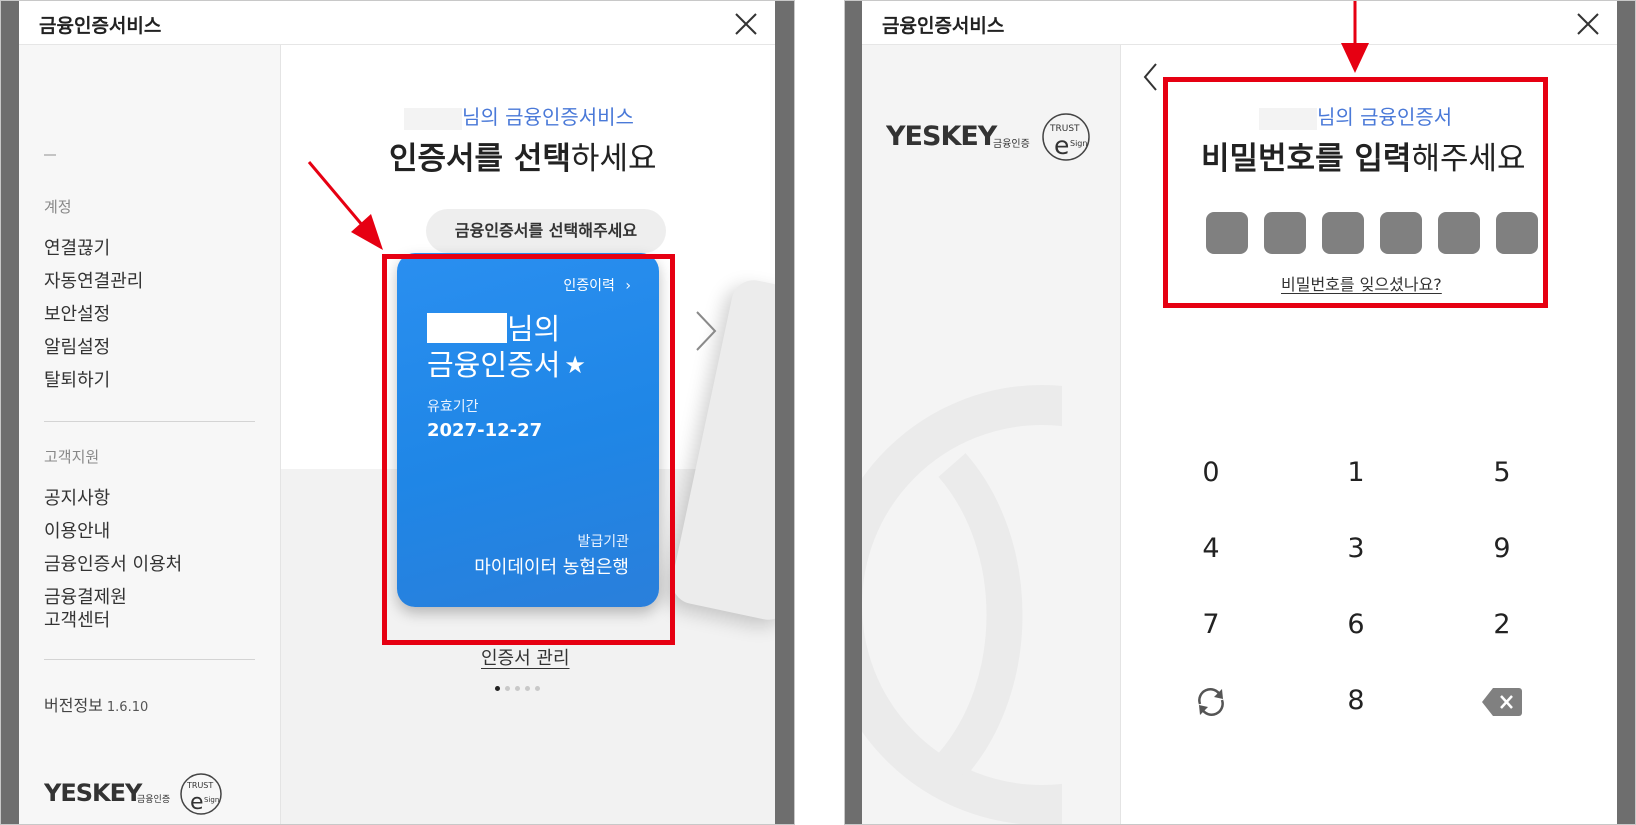  What do you see at coordinates (77, 498) in the screenshot?
I see `sidebar-item-notices: 공지사항` at bounding box center [77, 498].